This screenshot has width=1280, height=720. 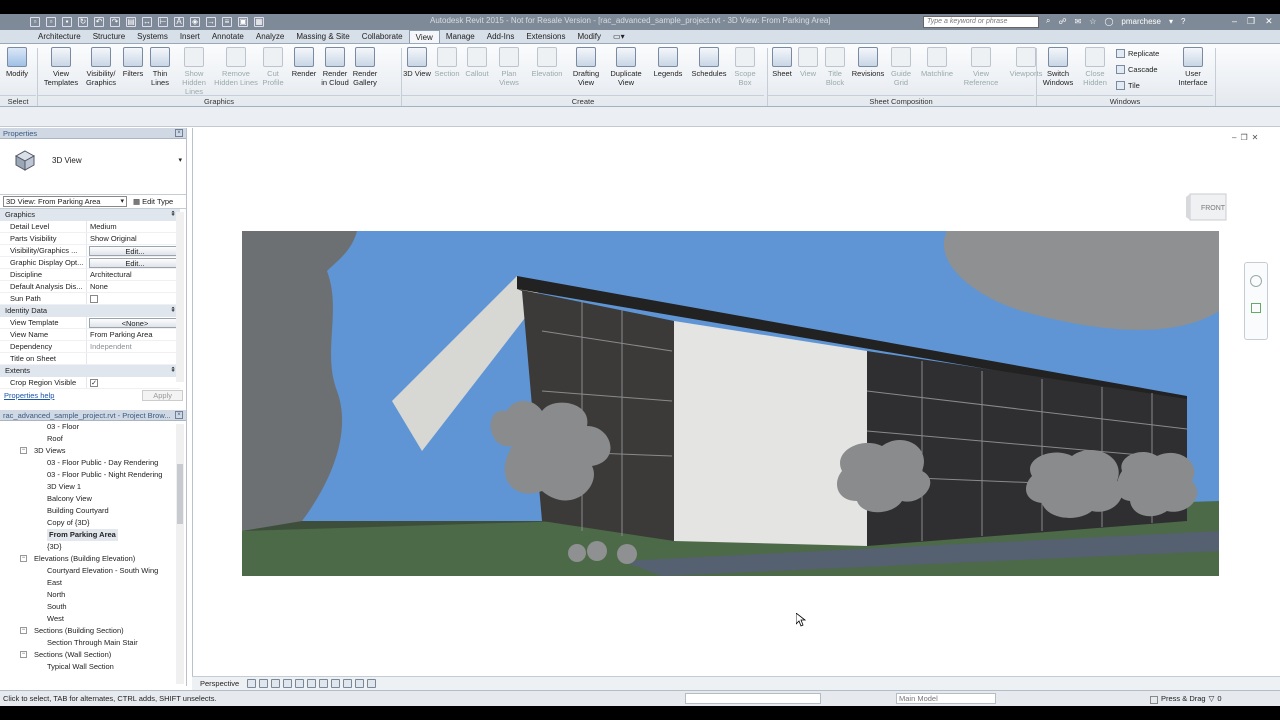 What do you see at coordinates (259, 22) in the screenshot?
I see `switch-windows-icon: ▦` at bounding box center [259, 22].